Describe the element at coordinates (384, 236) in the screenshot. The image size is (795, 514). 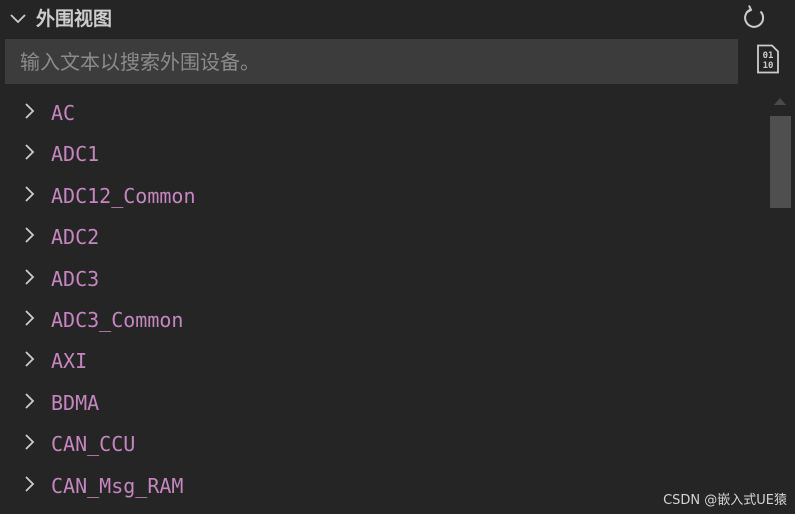
I see `tree-item: ADC2` at that location.